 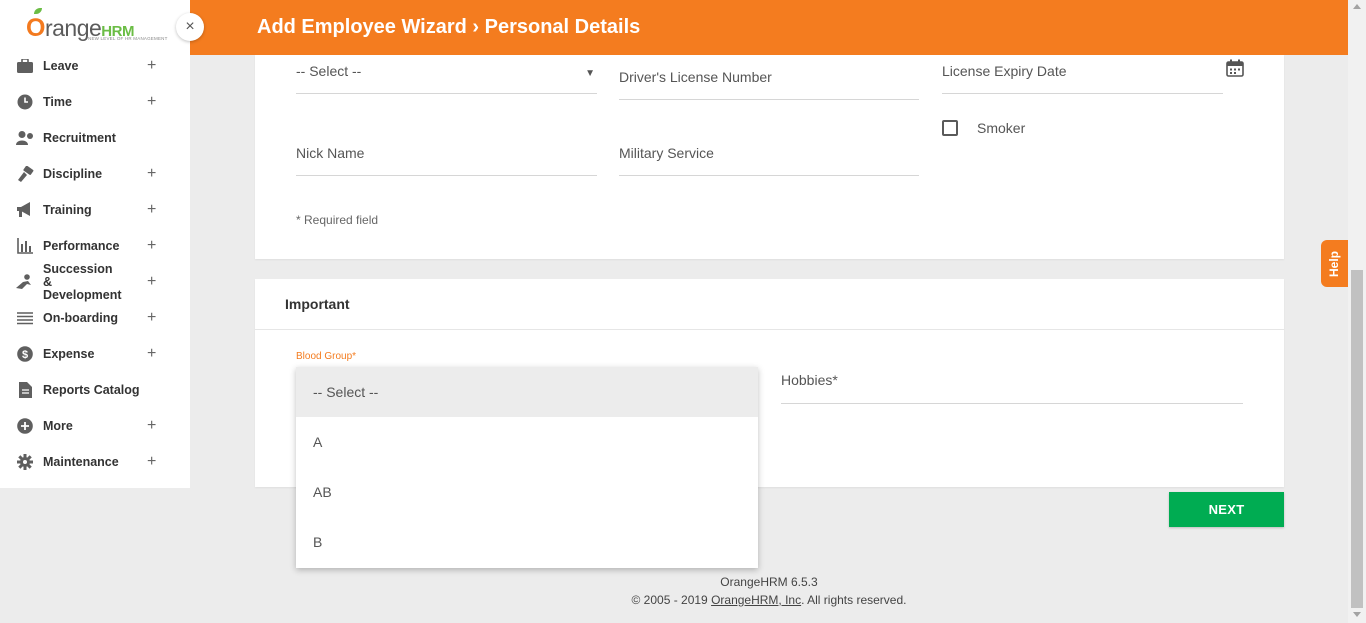 I want to click on calendar-icon, so click(x=1235, y=68).